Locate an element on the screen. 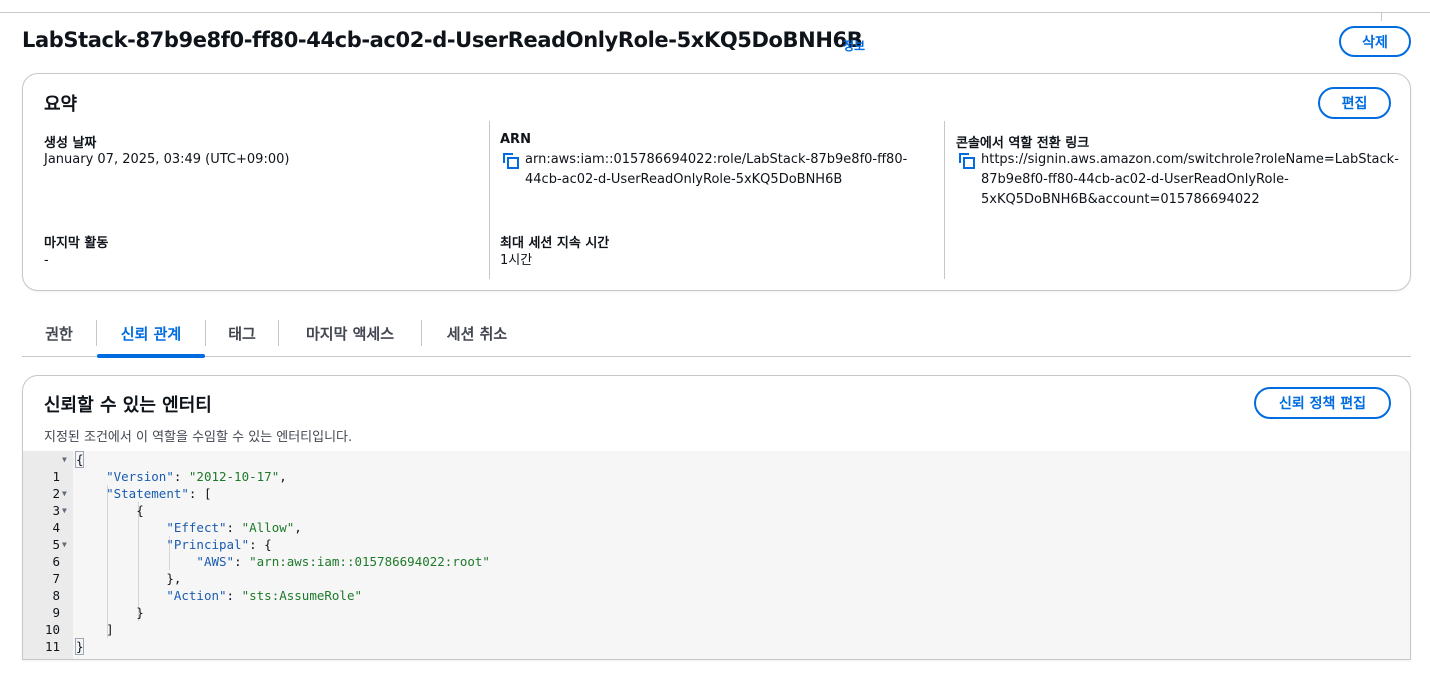 The image size is (1430, 674). top-divider is located at coordinates (715, 12).